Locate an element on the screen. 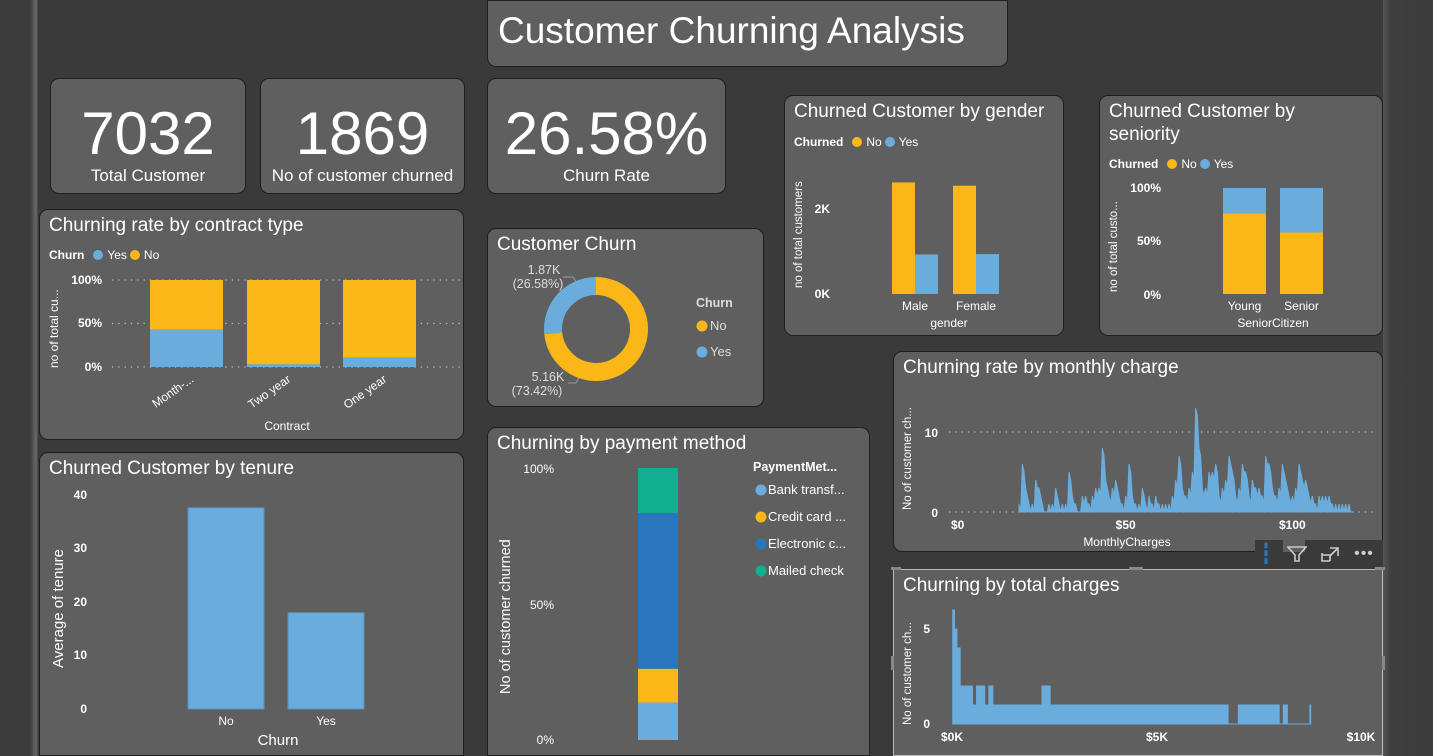 This screenshot has width=1433, height=756. y-axis-title: No of customer churned is located at coordinates (506, 616).